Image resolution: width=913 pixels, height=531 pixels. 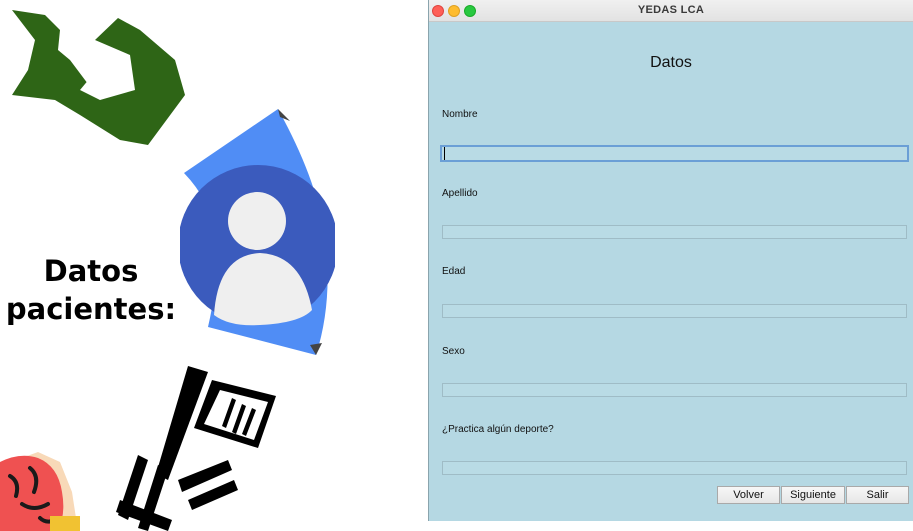 I want to click on field-label-apellido: Apellido, so click(x=460, y=193).